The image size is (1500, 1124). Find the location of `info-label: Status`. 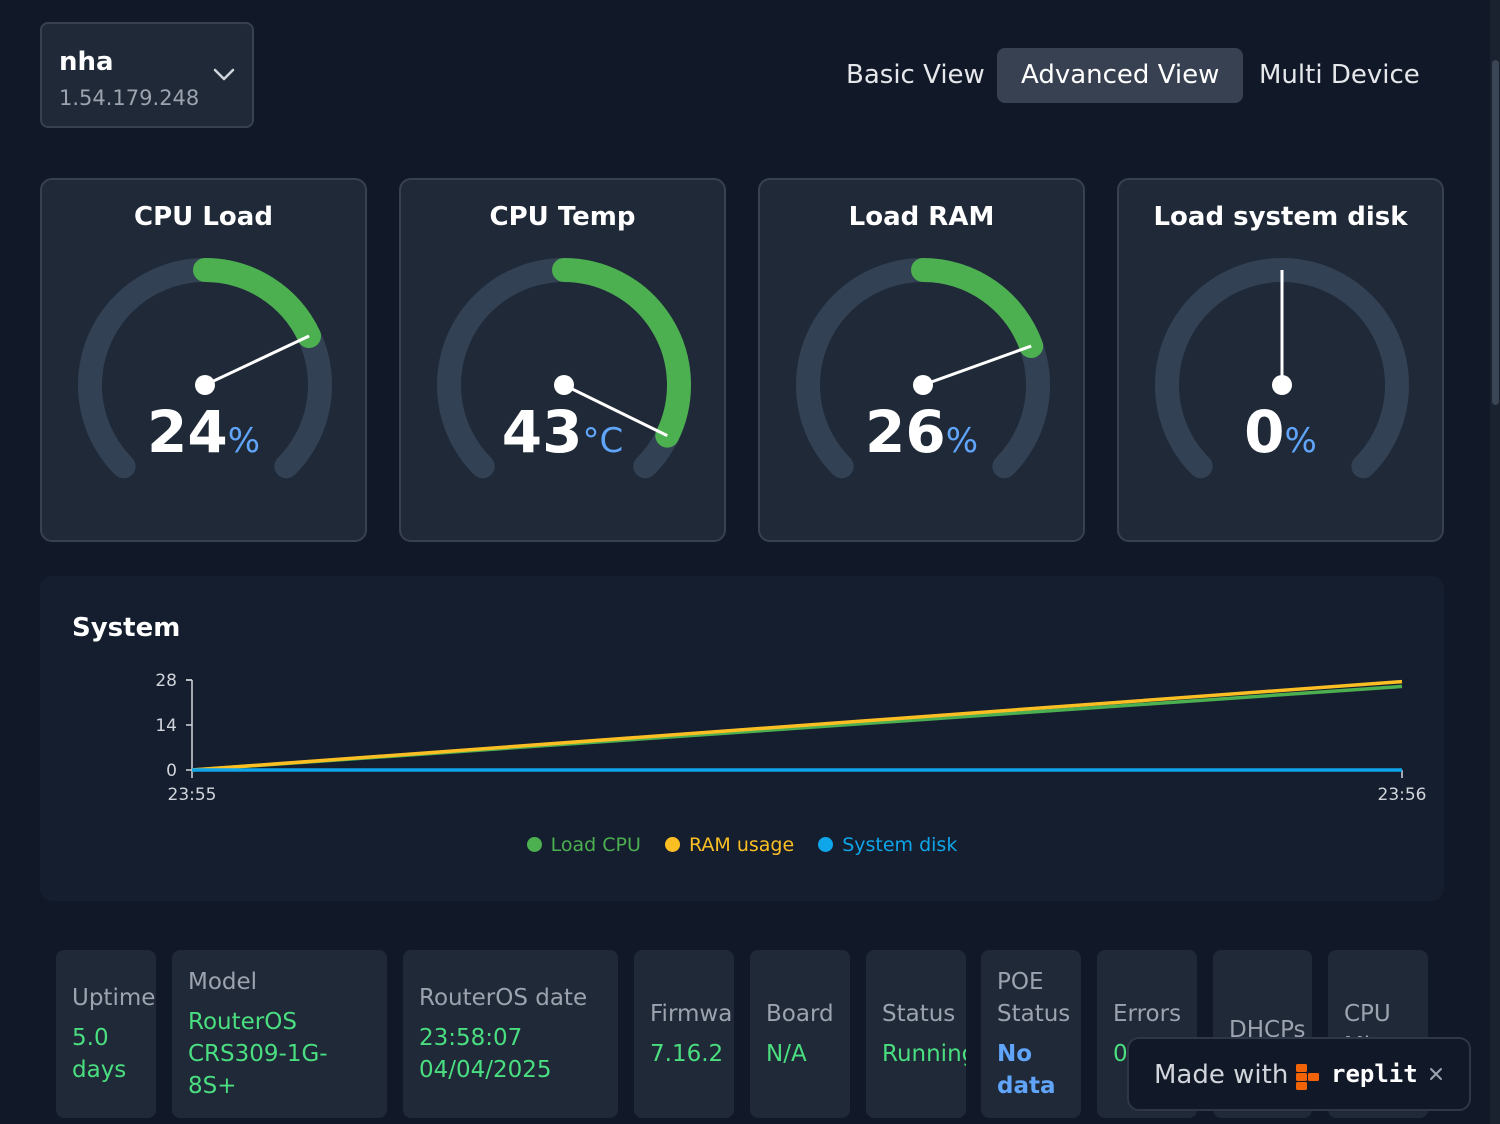

info-label: Status is located at coordinates (919, 1014).